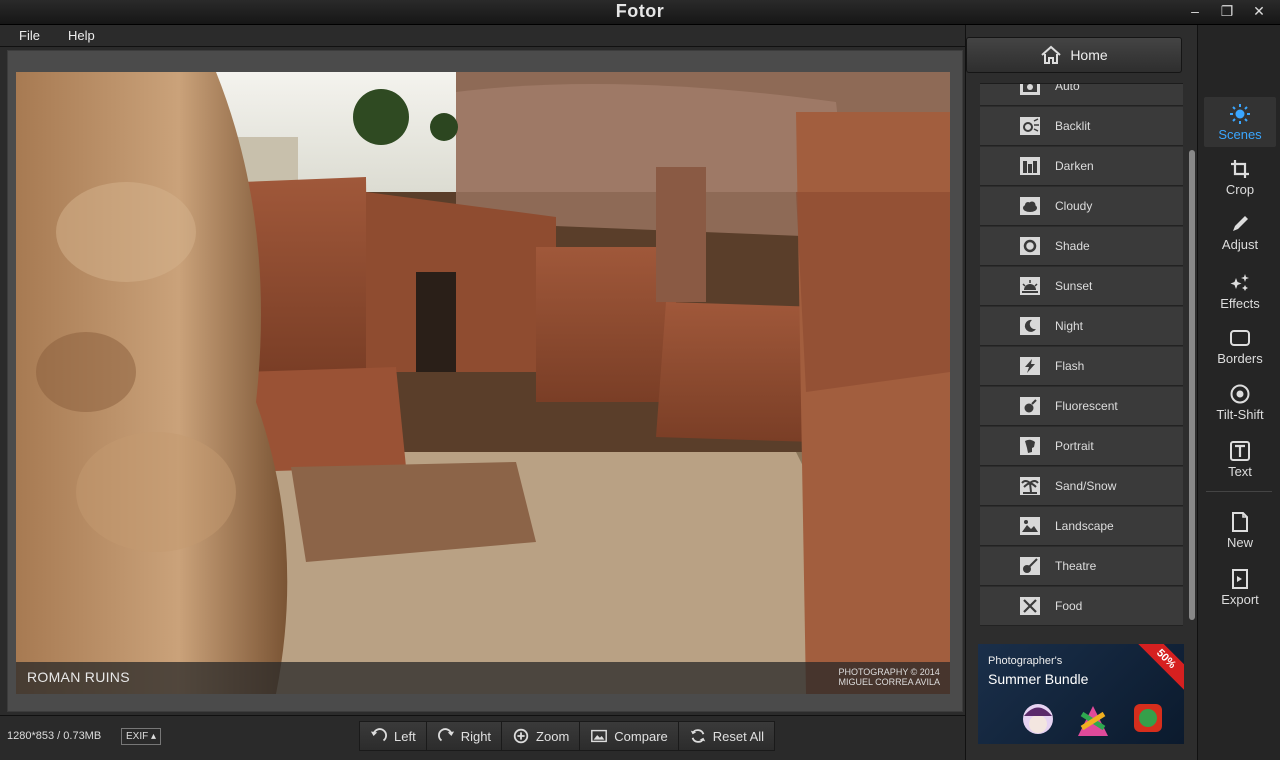 The image size is (1280, 760). Describe the element at coordinates (1067, 88) in the screenshot. I see `scene-label: Auto` at that location.